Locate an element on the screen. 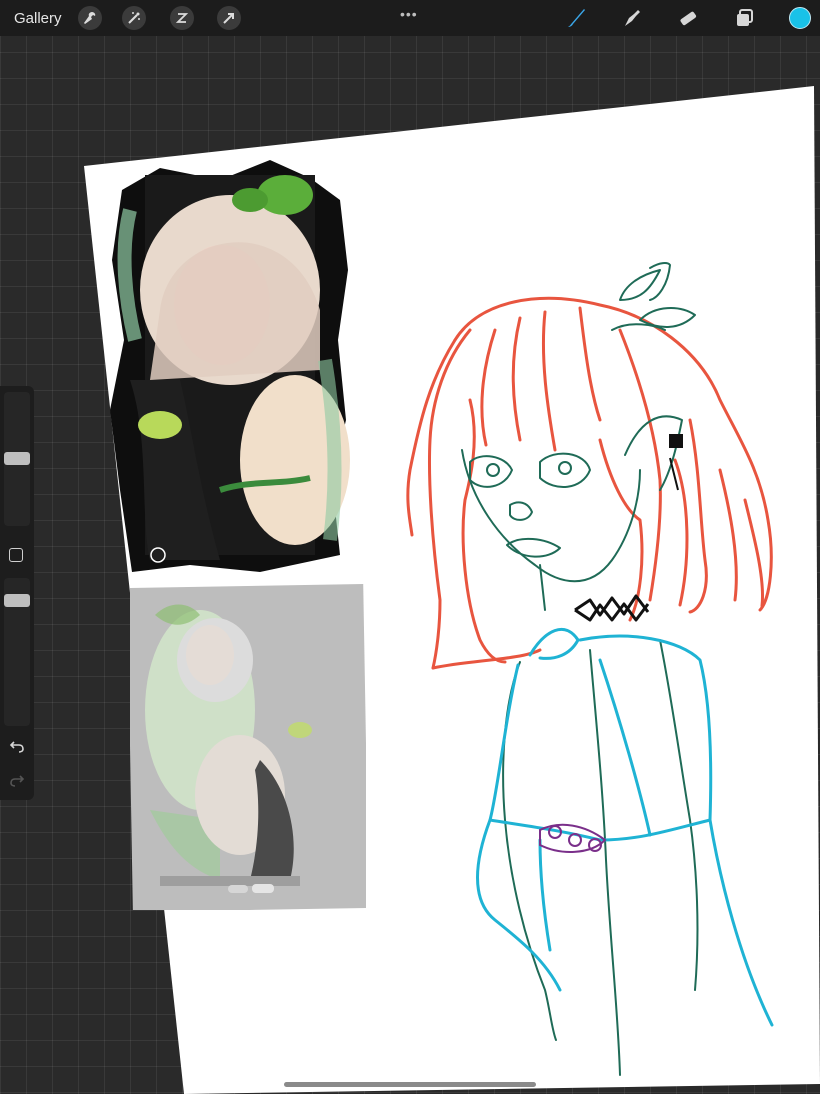  brush-icon is located at coordinates (576, 18).